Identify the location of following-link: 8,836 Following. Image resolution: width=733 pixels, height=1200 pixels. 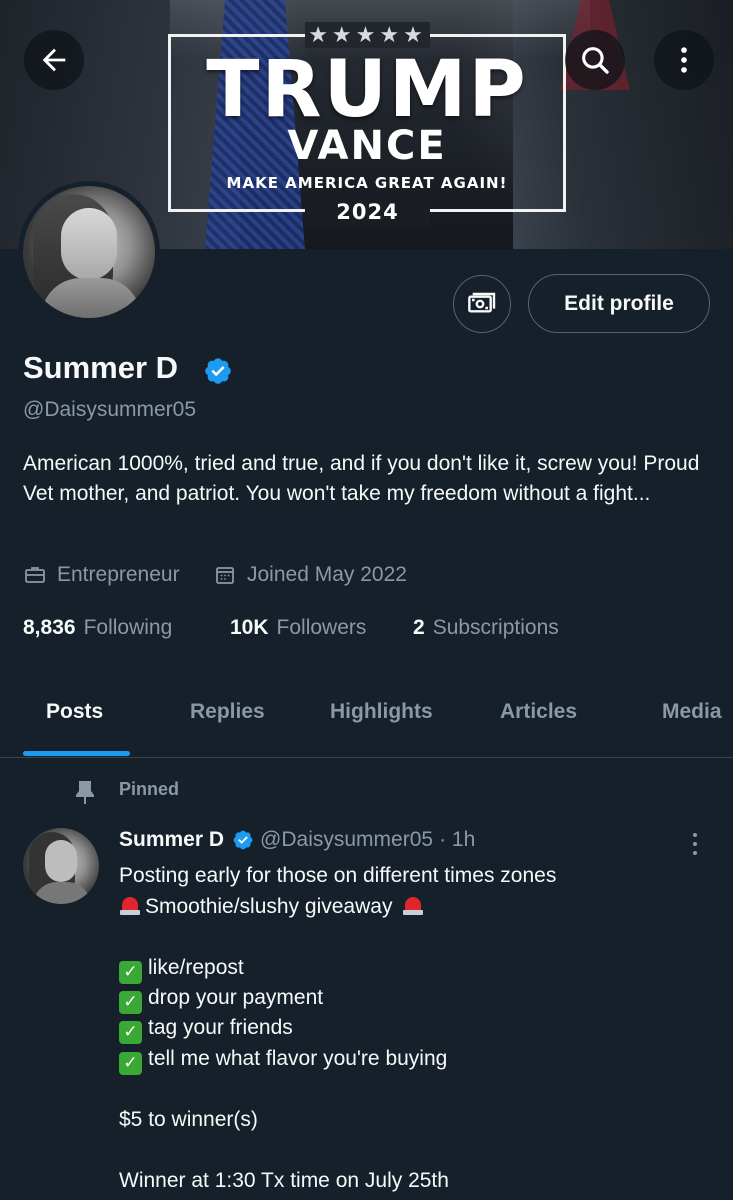
(97, 628).